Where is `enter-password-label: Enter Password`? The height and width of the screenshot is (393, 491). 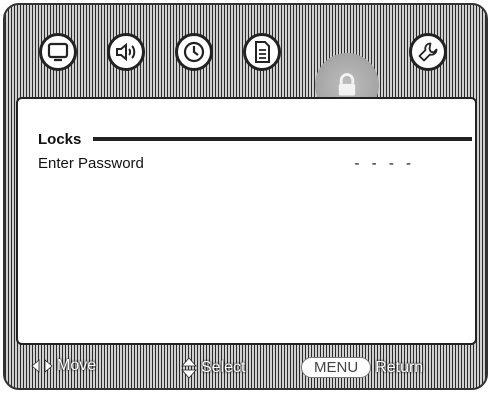
enter-password-label: Enter Password is located at coordinates (91, 163).